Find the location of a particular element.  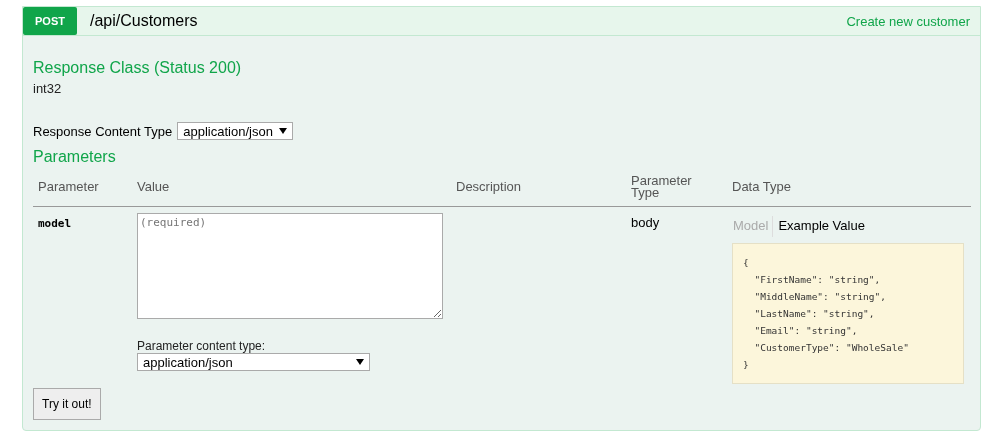

column-header: Value is located at coordinates (153, 186).